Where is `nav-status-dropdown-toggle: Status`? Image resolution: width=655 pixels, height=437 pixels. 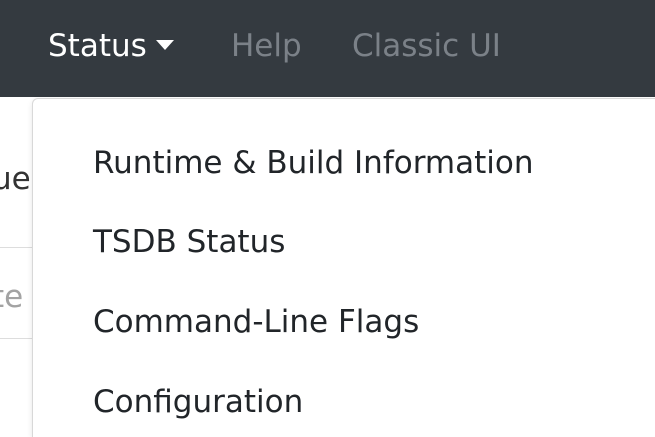 nav-status-dropdown-toggle: Status is located at coordinates (111, 46).